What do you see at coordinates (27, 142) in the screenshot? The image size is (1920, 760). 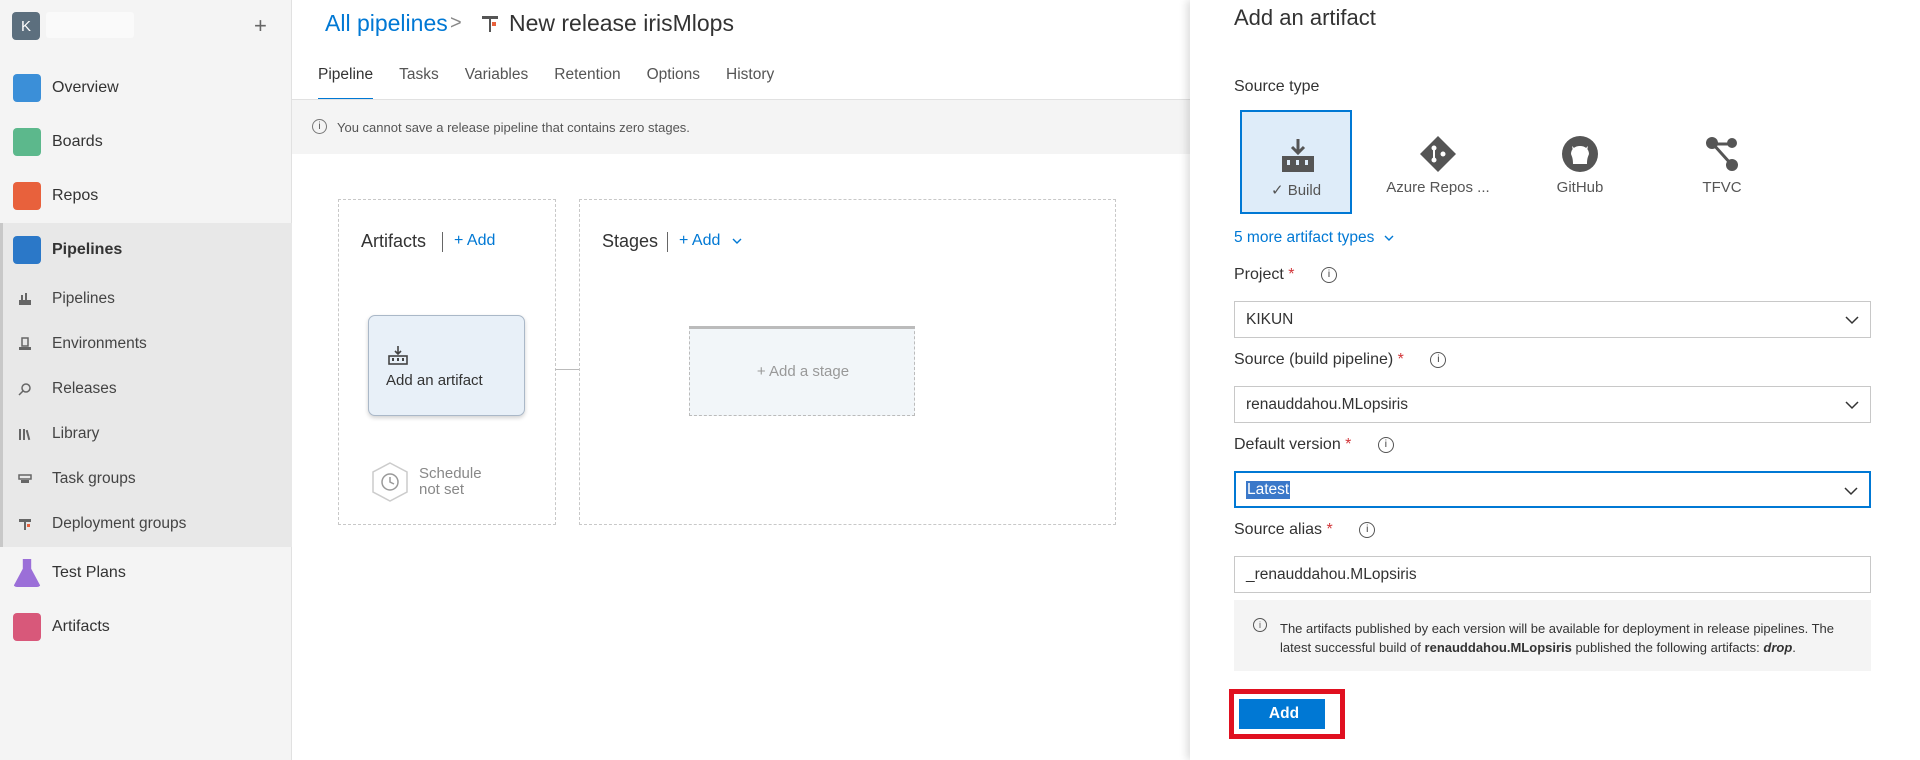 I see `boards-icon` at bounding box center [27, 142].